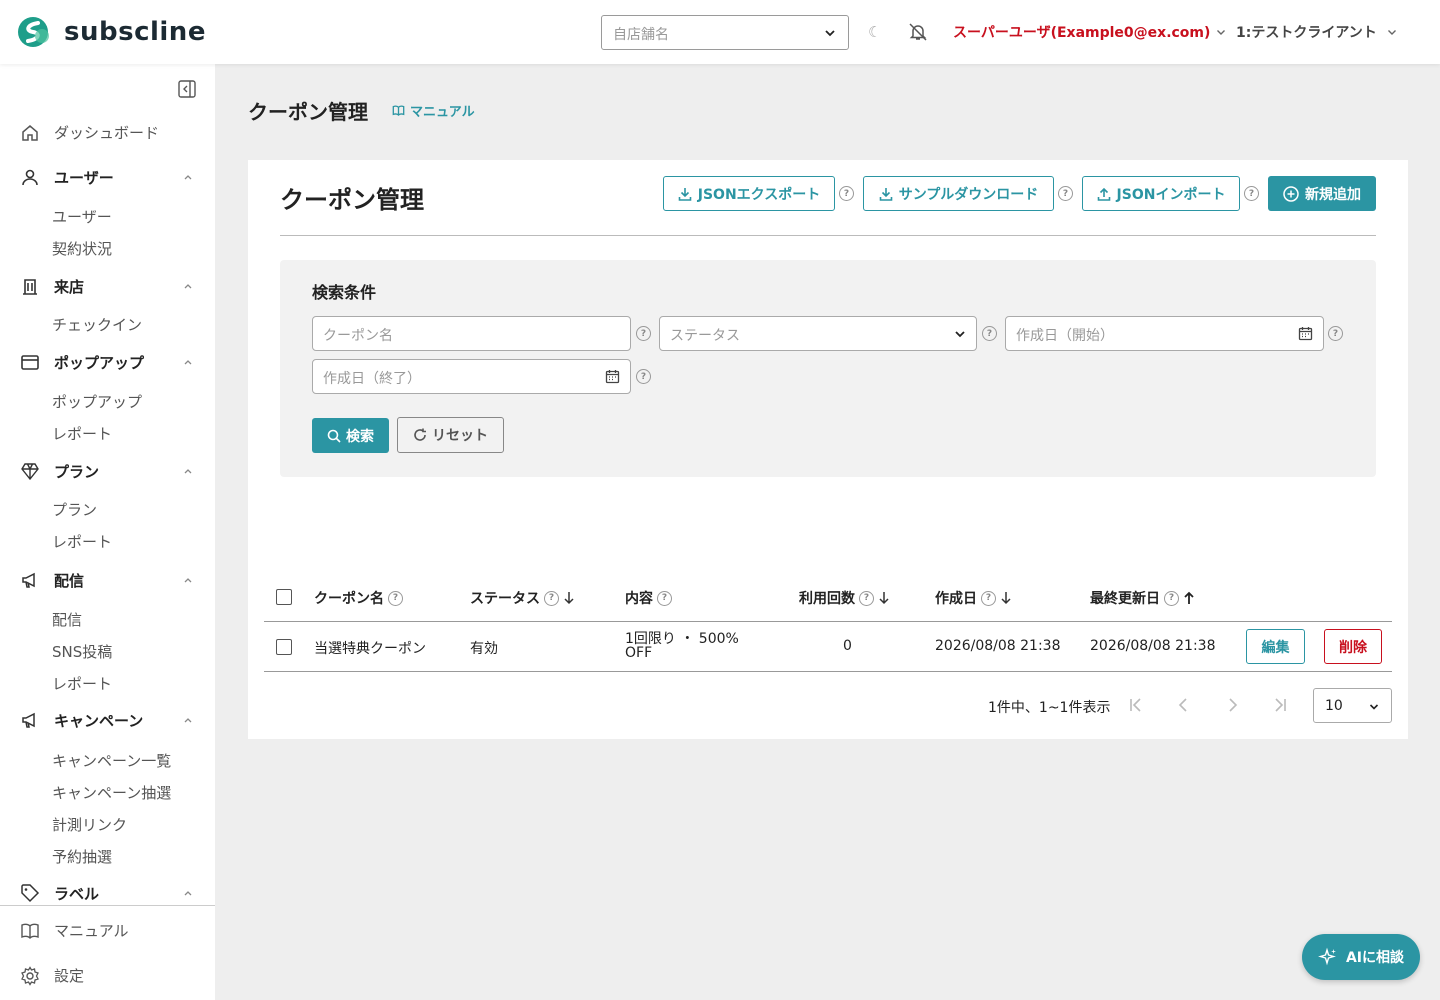 This screenshot has height=1000, width=1440. I want to click on cell-content-line: OFF, so click(639, 653).